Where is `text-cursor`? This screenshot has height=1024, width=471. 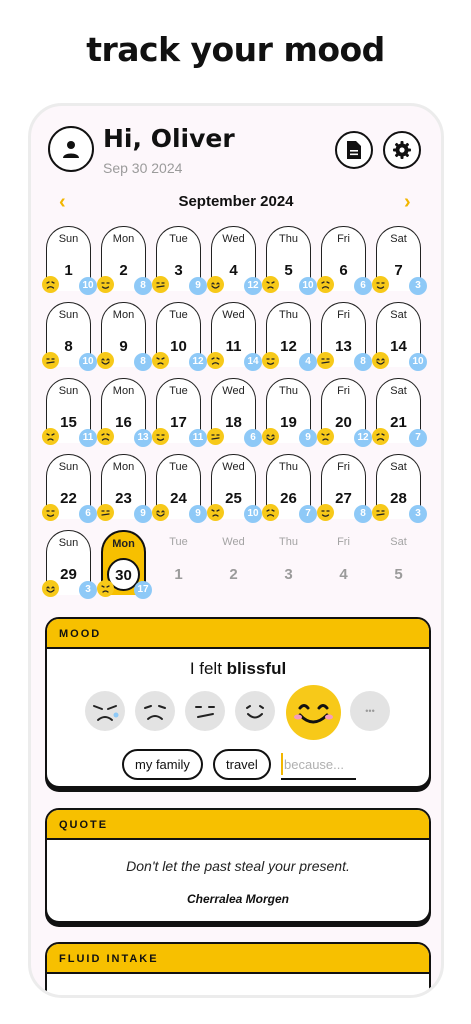
text-cursor is located at coordinates (282, 764).